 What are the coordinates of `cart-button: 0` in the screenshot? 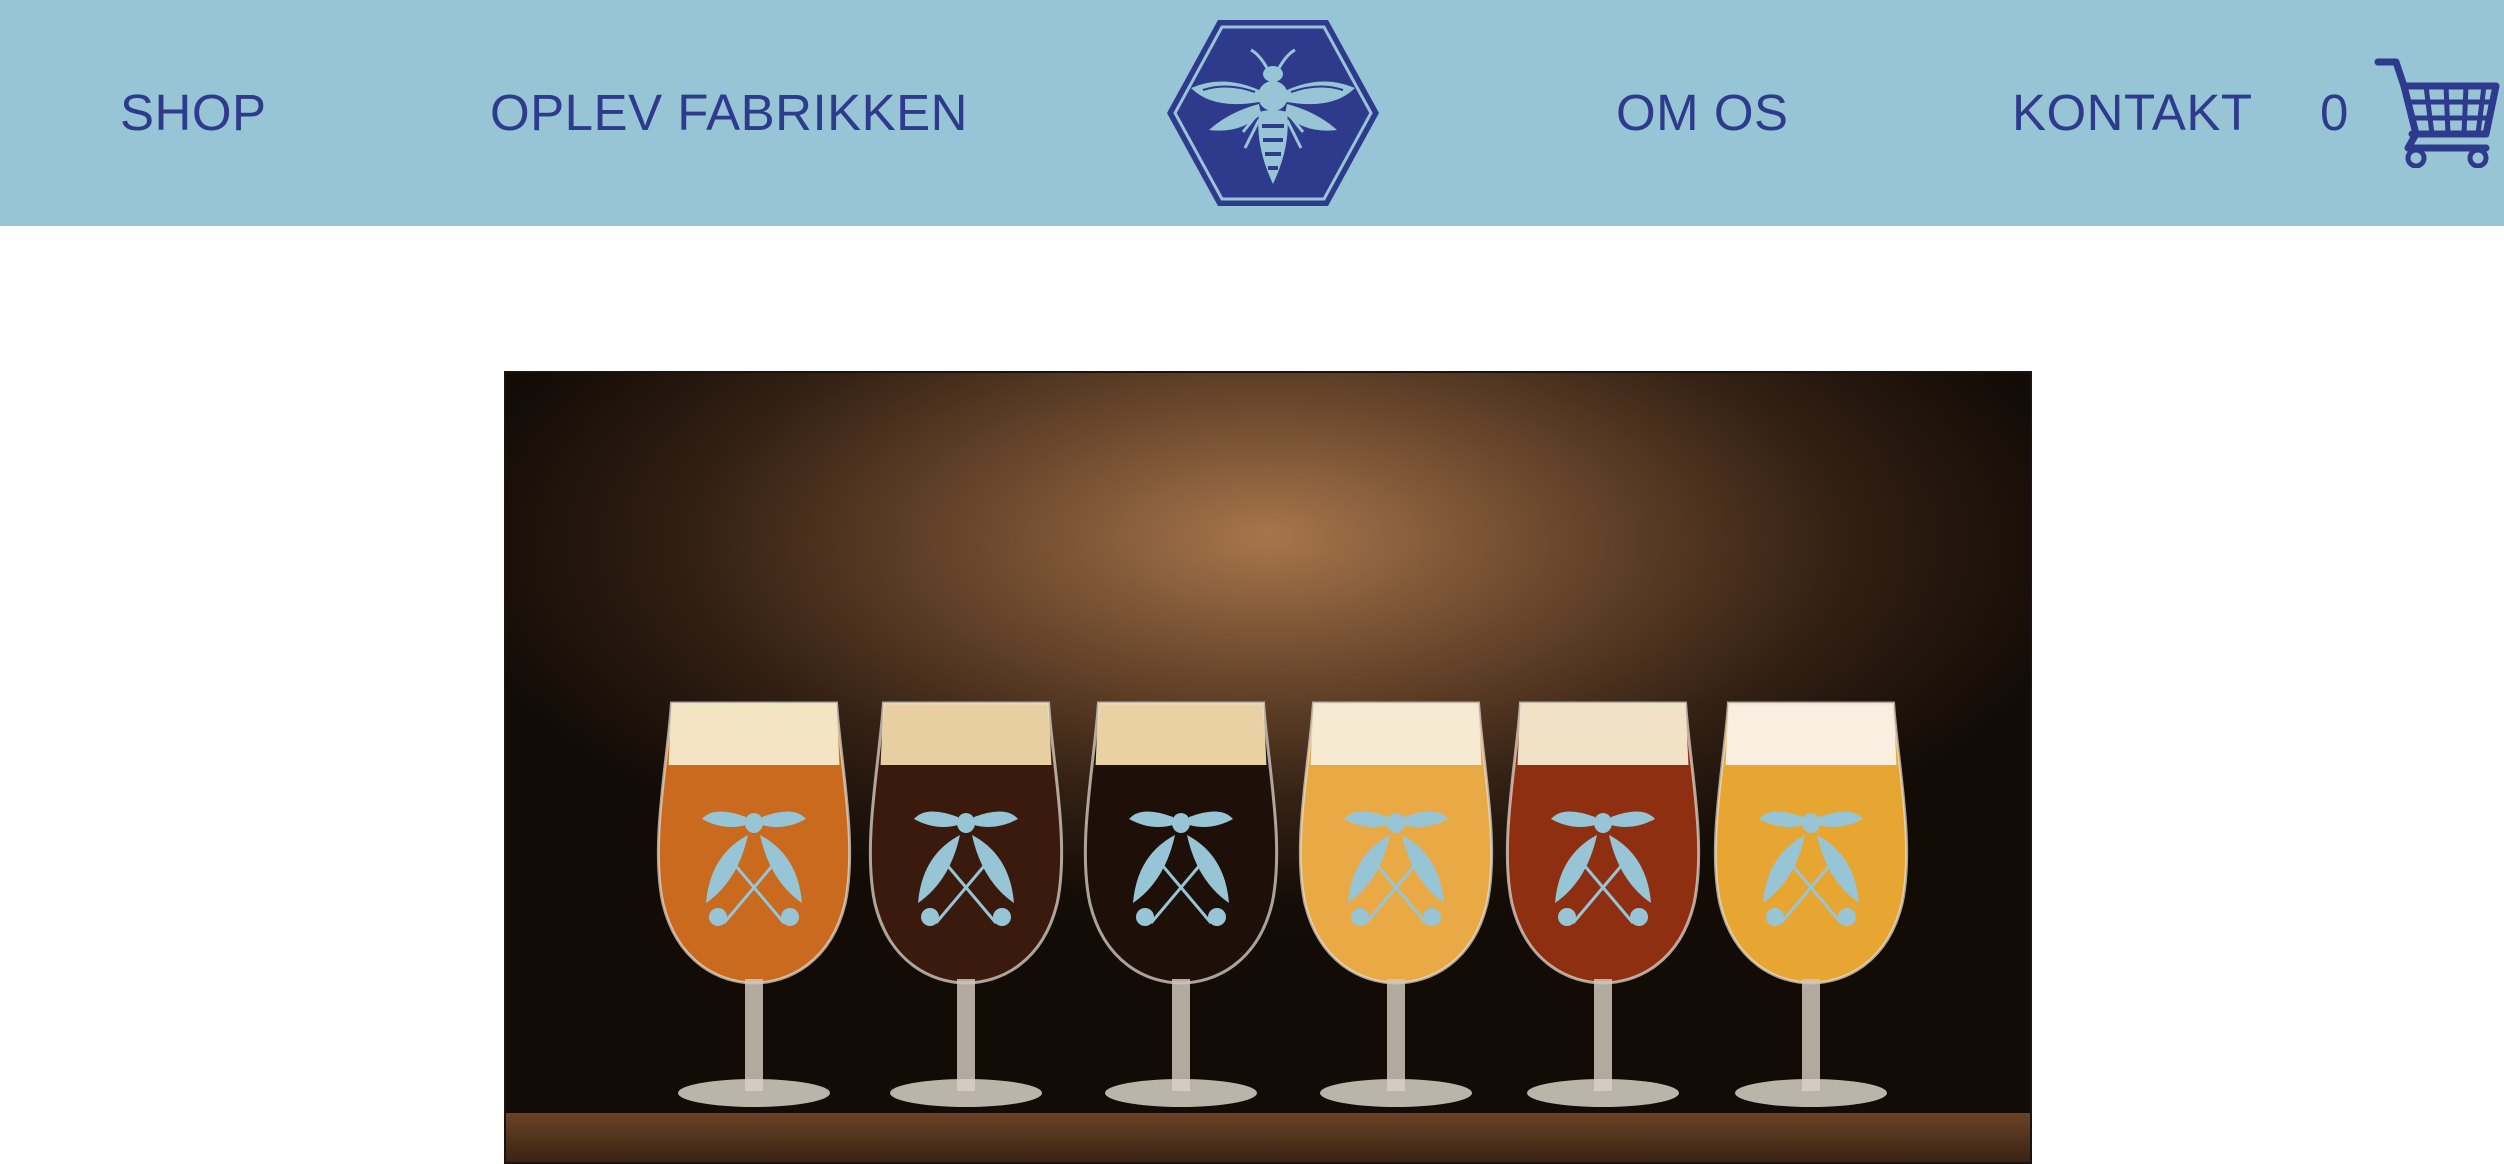 It's located at (2410, 116).